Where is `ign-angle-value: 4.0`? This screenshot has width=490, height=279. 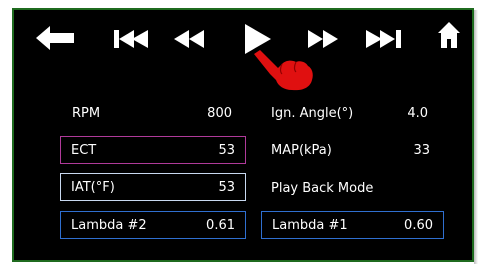
ign-angle-value: 4.0 is located at coordinates (417, 113).